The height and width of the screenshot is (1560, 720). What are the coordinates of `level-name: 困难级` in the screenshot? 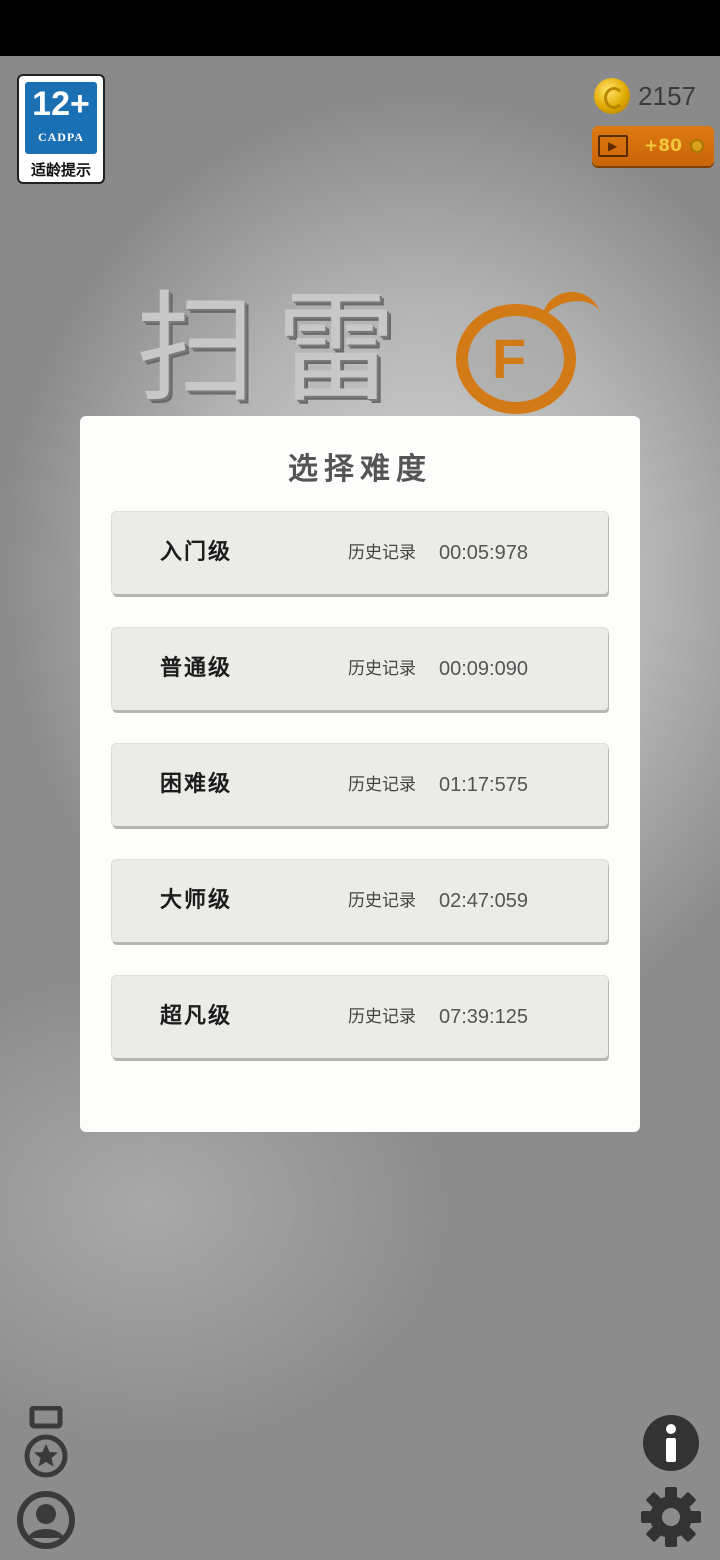 It's located at (196, 784).